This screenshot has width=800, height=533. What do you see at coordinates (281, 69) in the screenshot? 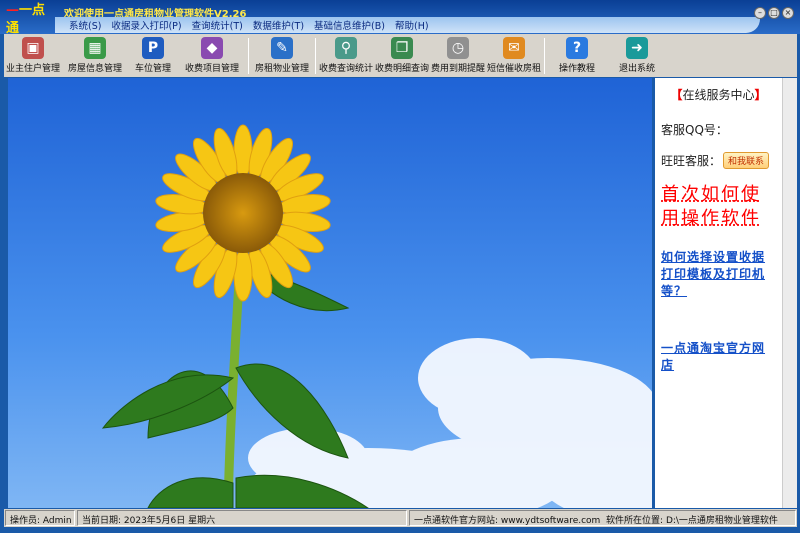
I see `toolbar-label: 房租物业管理` at bounding box center [281, 69].